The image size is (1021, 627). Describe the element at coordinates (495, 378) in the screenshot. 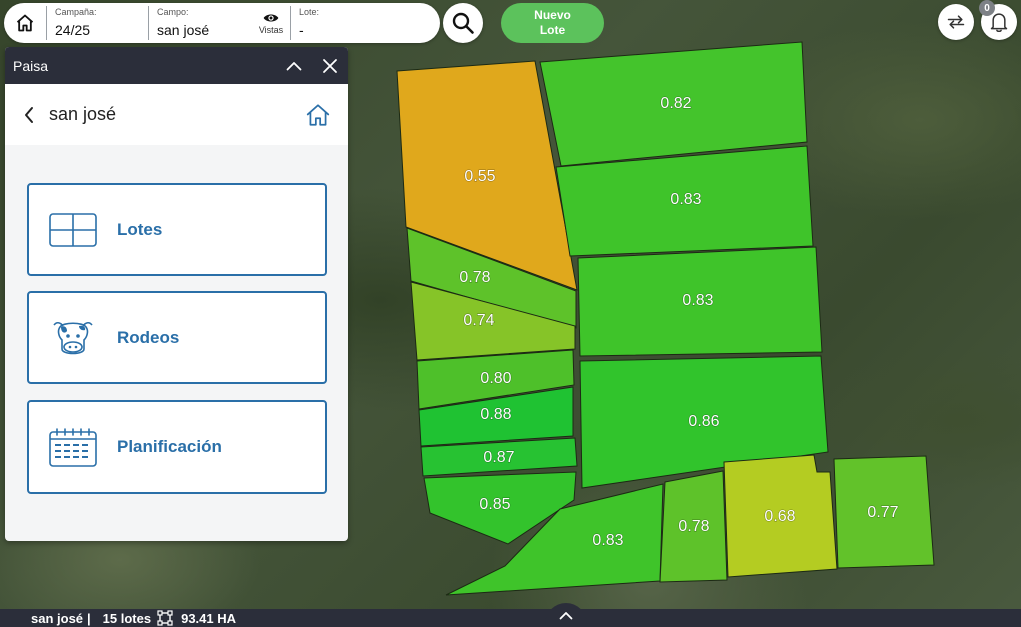

I see `lote-value-label: 0.80` at that location.